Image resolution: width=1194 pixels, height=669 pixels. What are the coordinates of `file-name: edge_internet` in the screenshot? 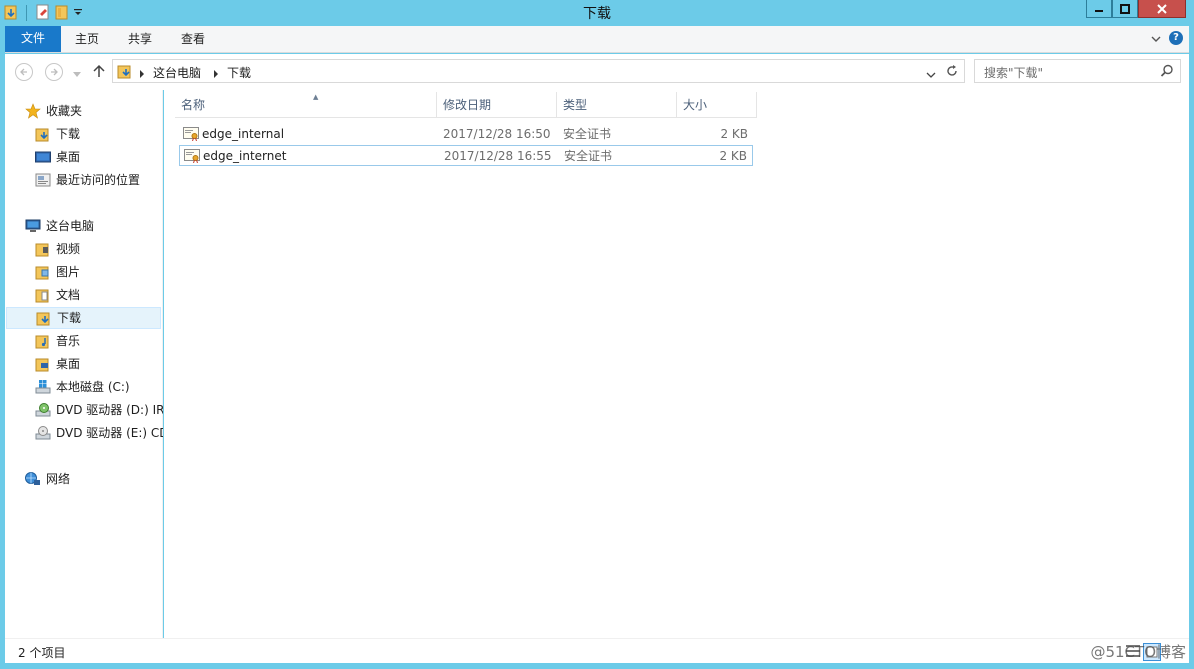 It's located at (245, 156).